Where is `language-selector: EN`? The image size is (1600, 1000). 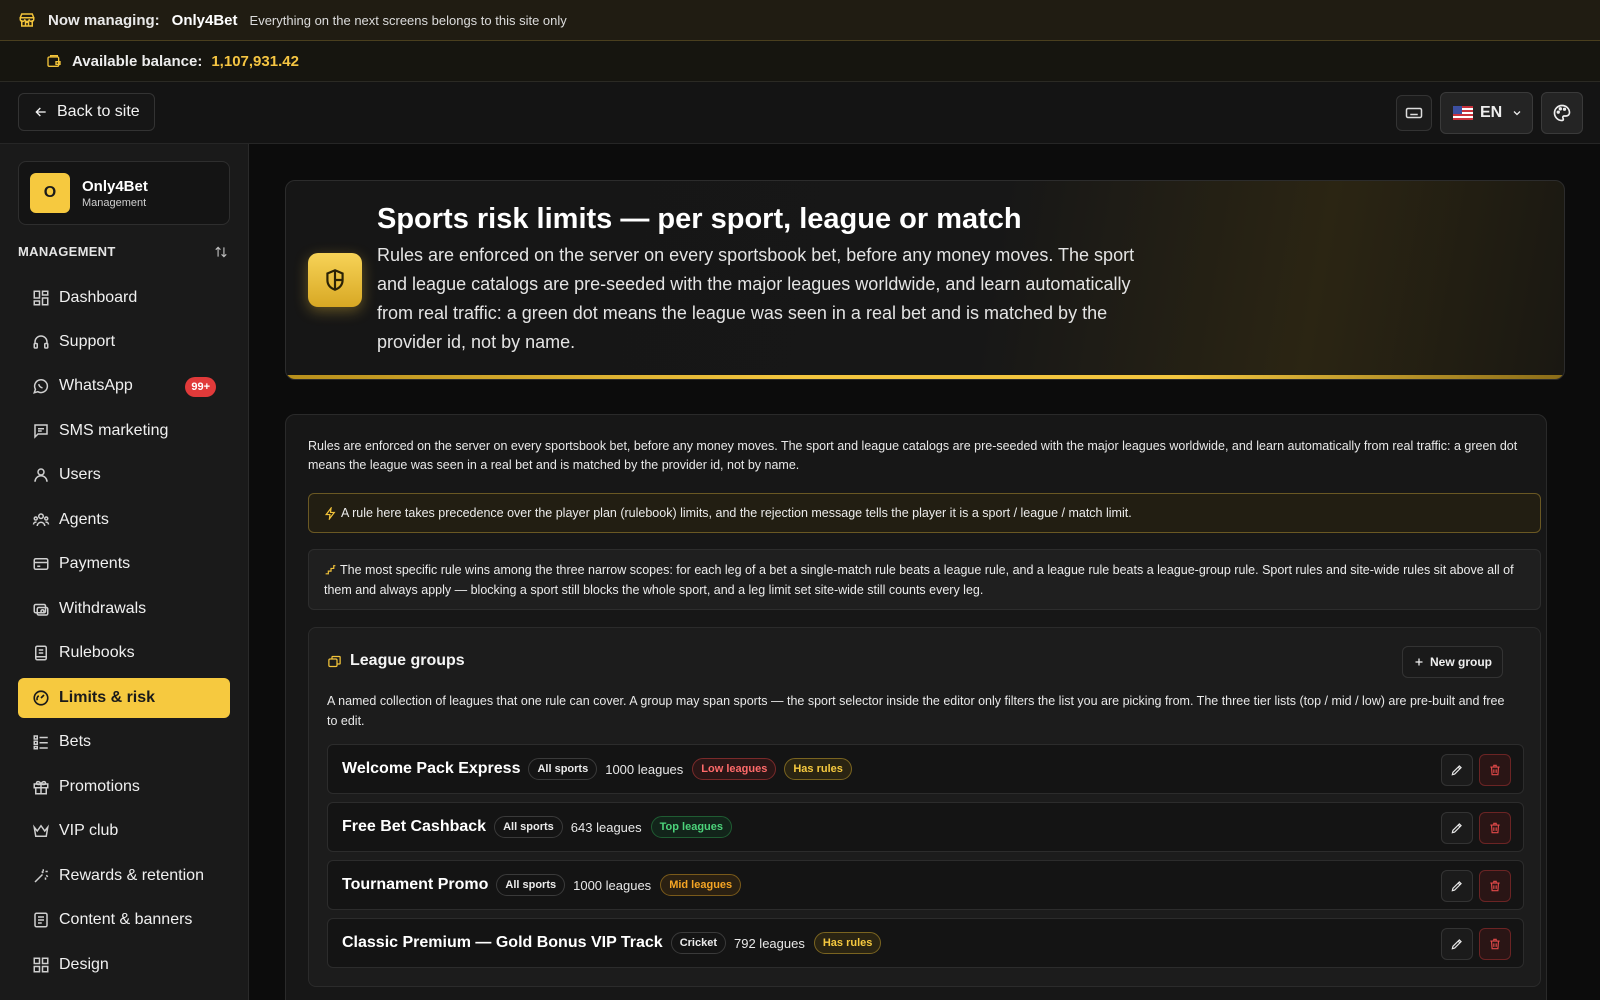
language-selector: EN is located at coordinates (1486, 113).